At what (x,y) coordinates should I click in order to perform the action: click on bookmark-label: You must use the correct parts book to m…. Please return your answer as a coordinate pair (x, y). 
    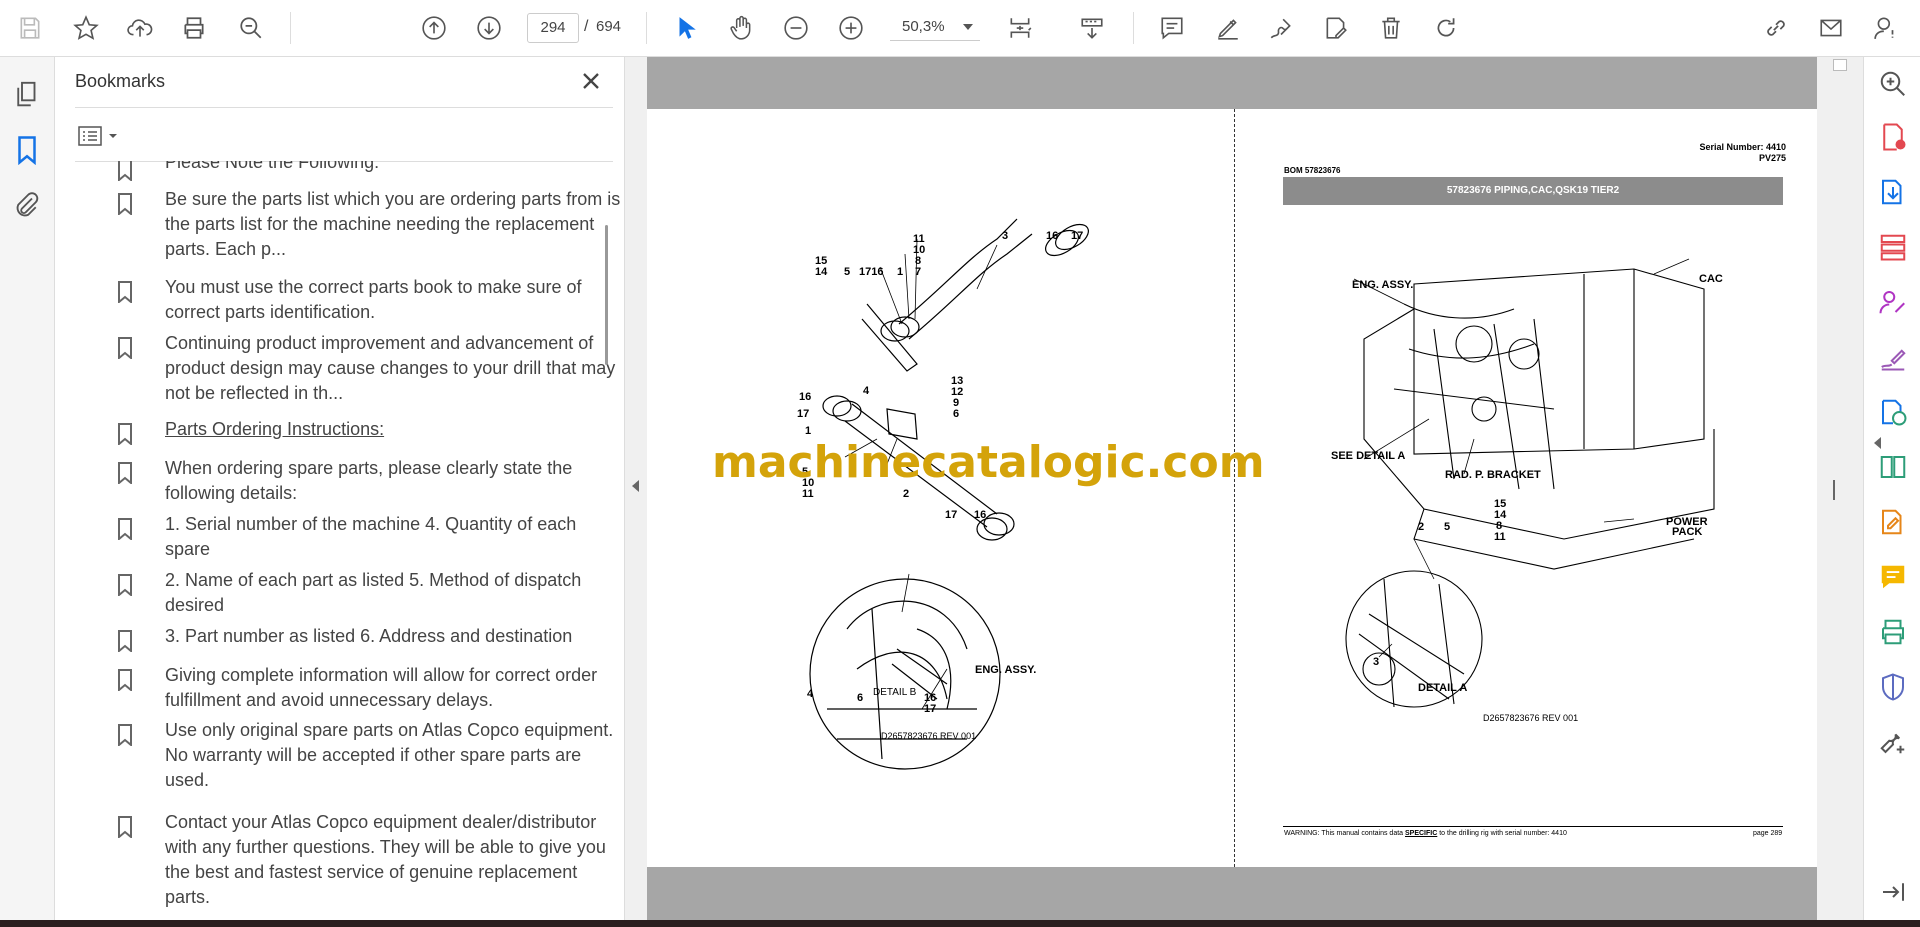
    Looking at the image, I should click on (373, 299).